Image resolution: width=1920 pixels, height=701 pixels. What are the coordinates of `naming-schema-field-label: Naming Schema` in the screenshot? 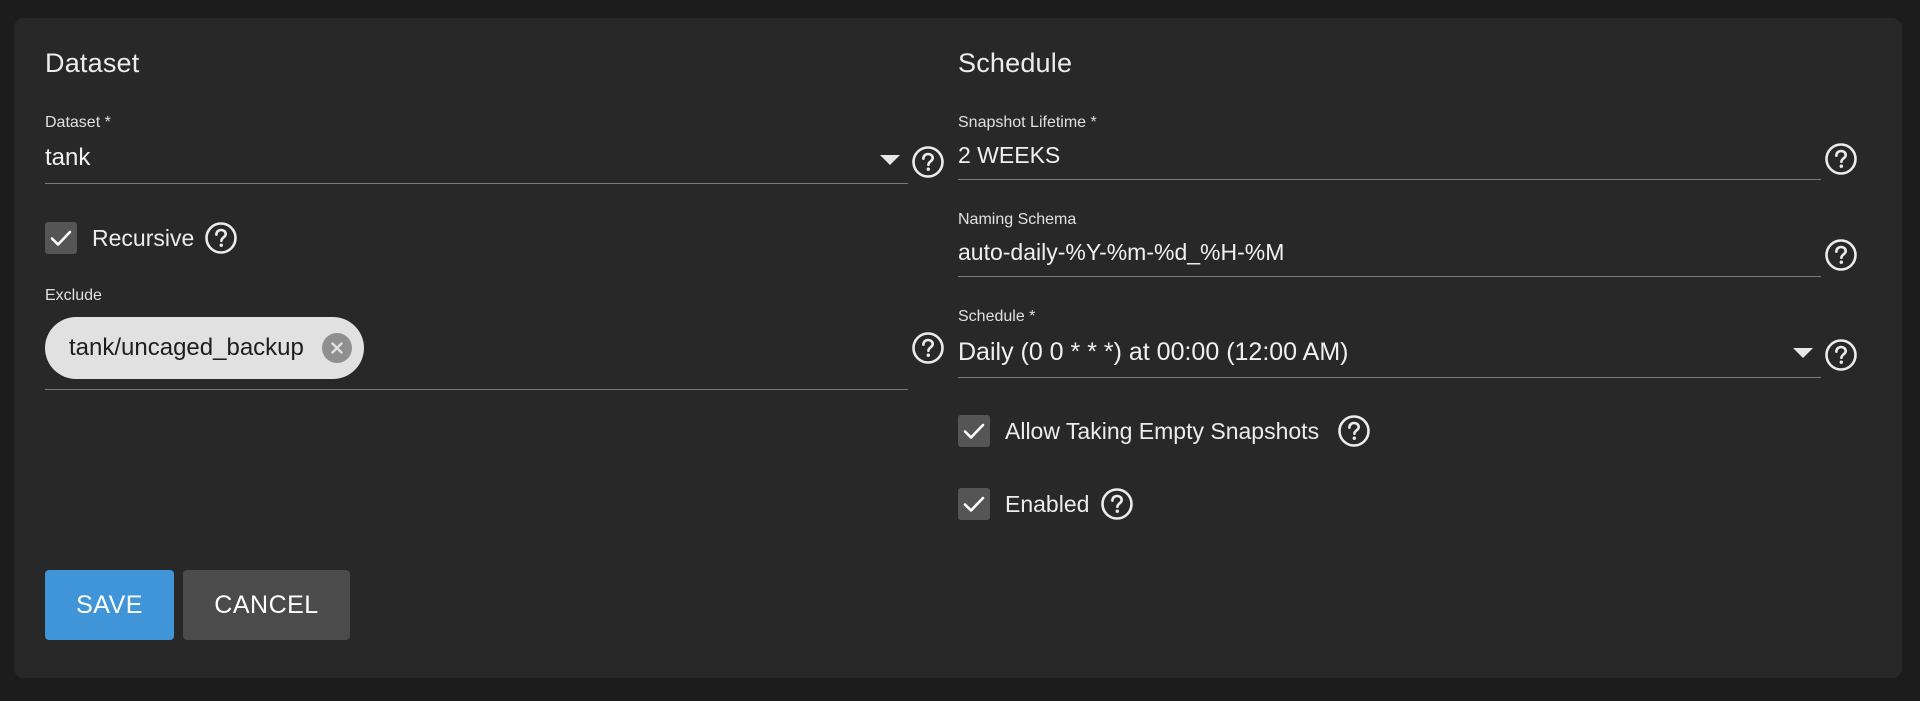 It's located at (1017, 219).